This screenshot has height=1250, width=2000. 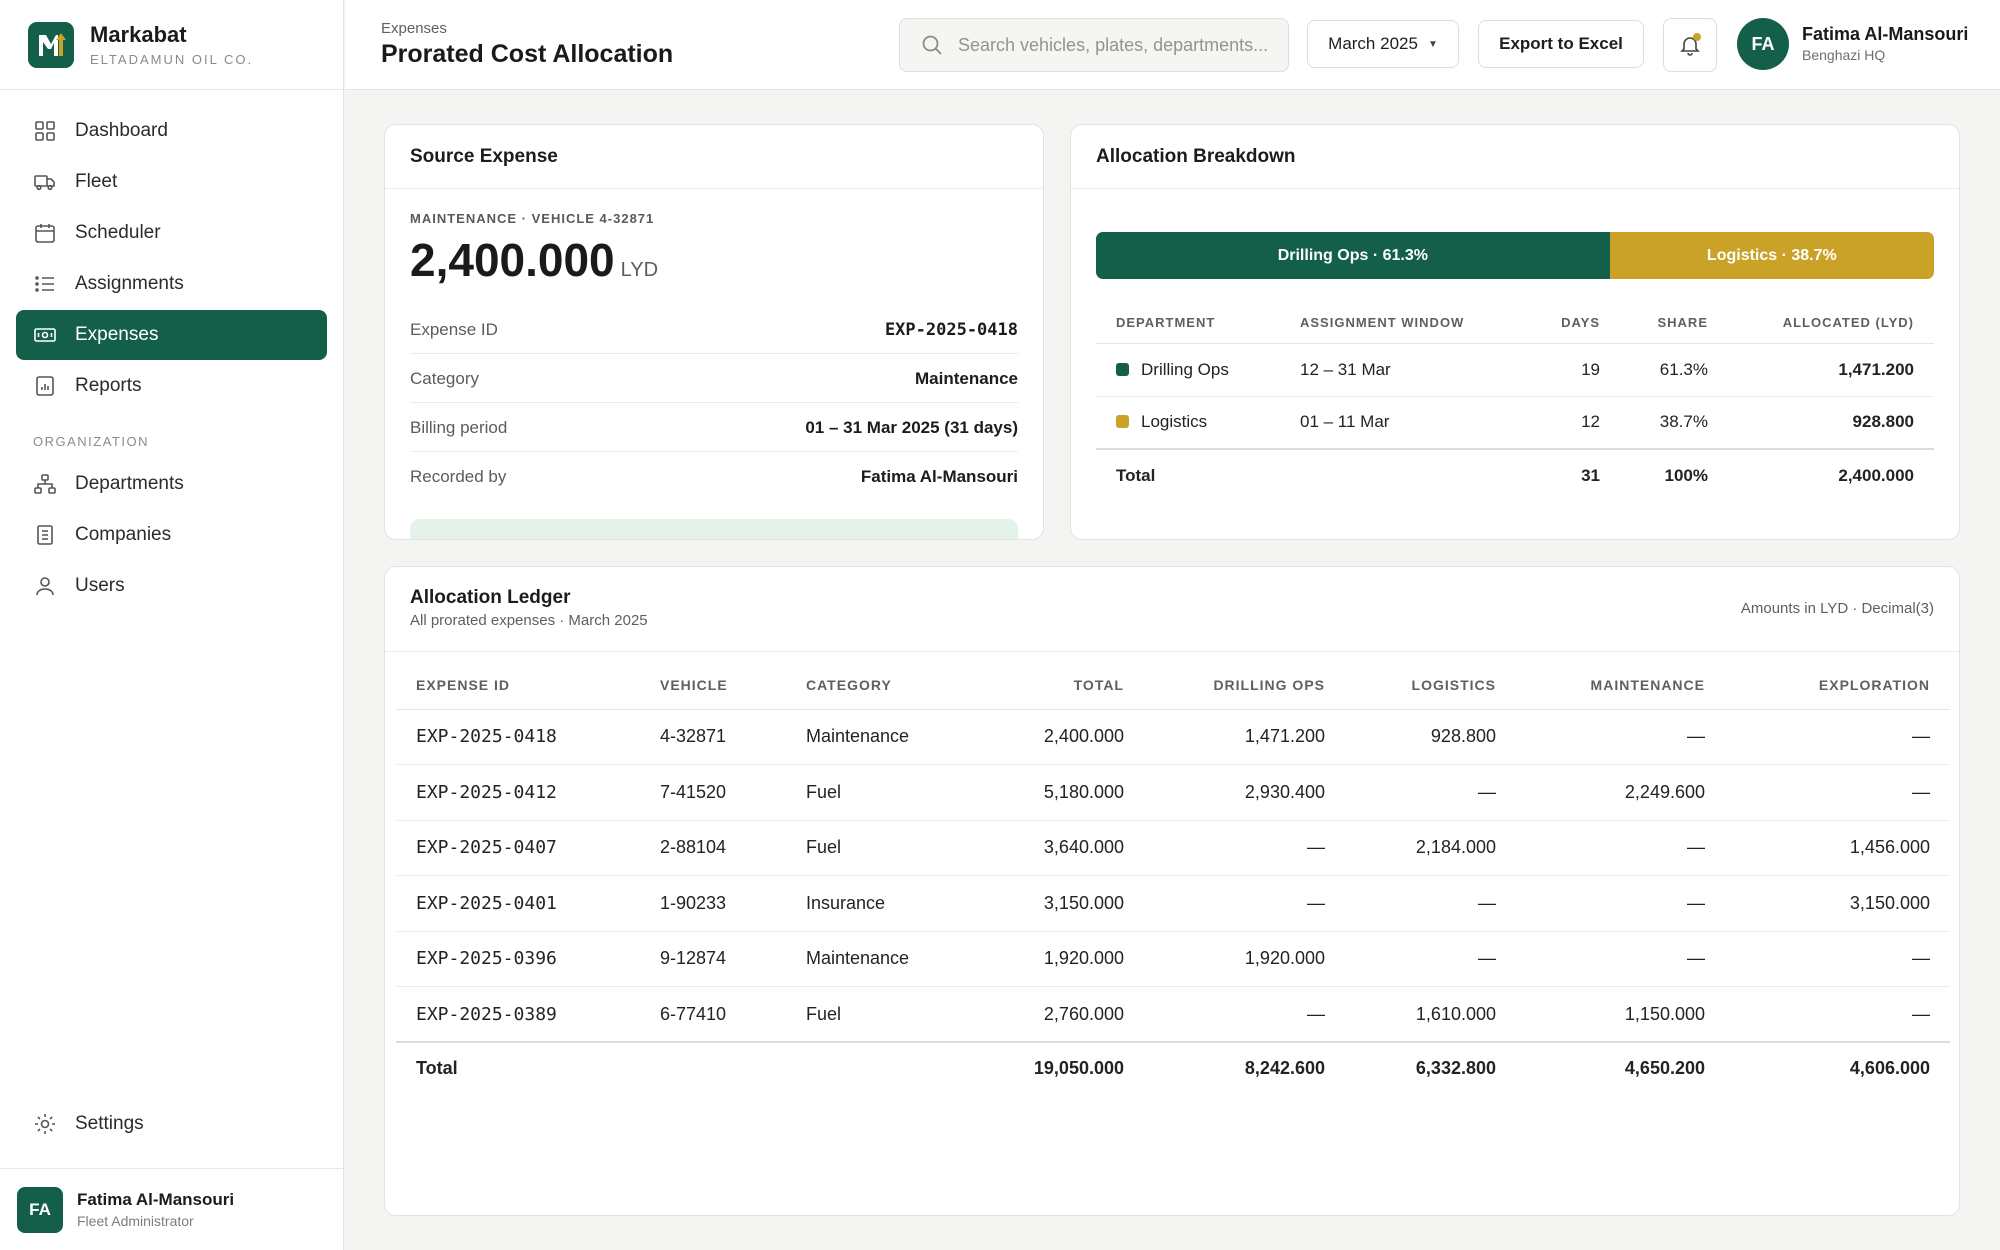 I want to click on nav-item-settings: Settings, so click(x=171, y=1124).